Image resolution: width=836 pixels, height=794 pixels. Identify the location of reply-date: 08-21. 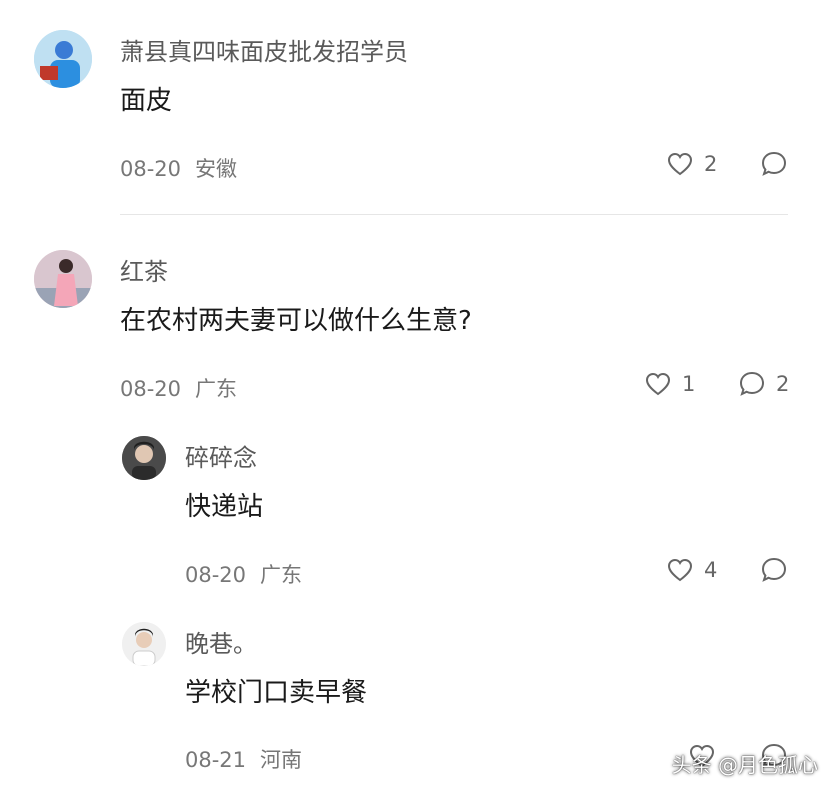
(216, 760).